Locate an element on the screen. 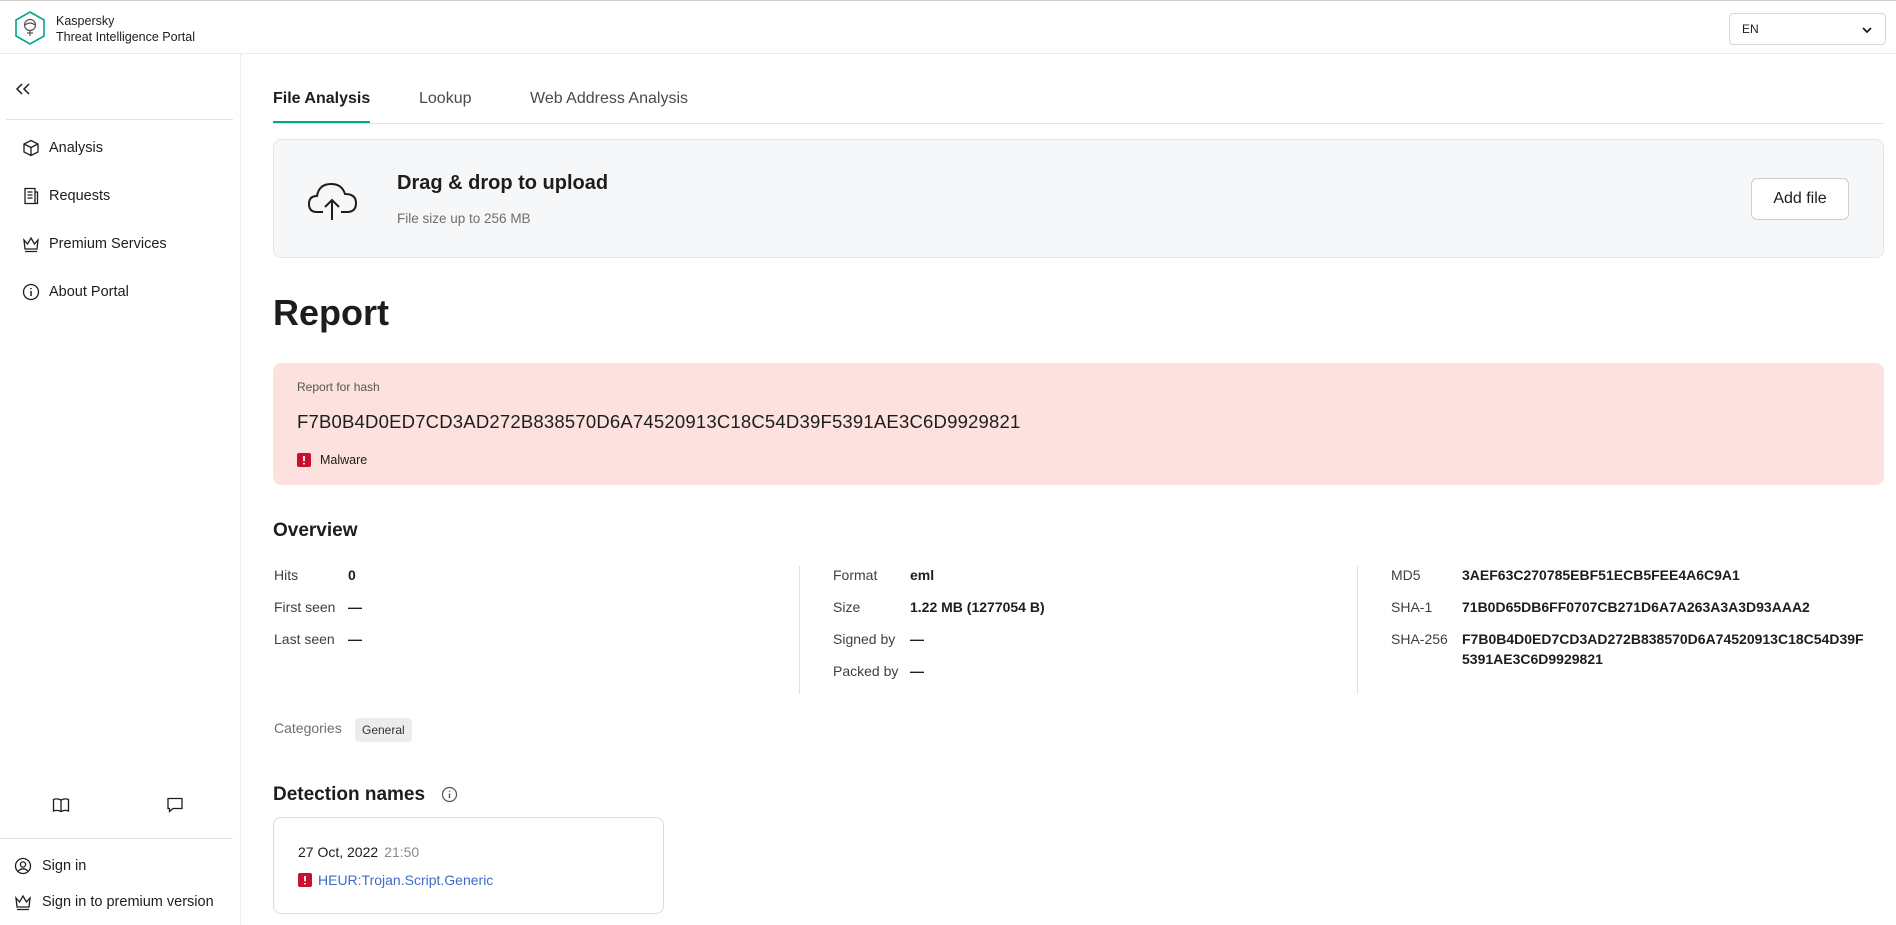  sidebar-item-about-portal: About Portal is located at coordinates (75, 292).